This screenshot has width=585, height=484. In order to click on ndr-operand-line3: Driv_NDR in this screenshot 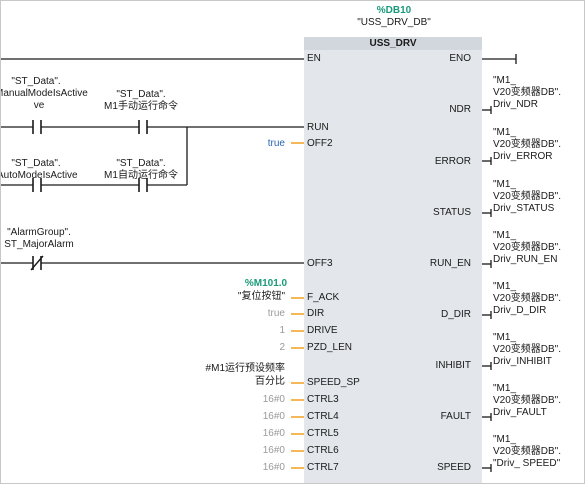, I will do `click(515, 104)`.